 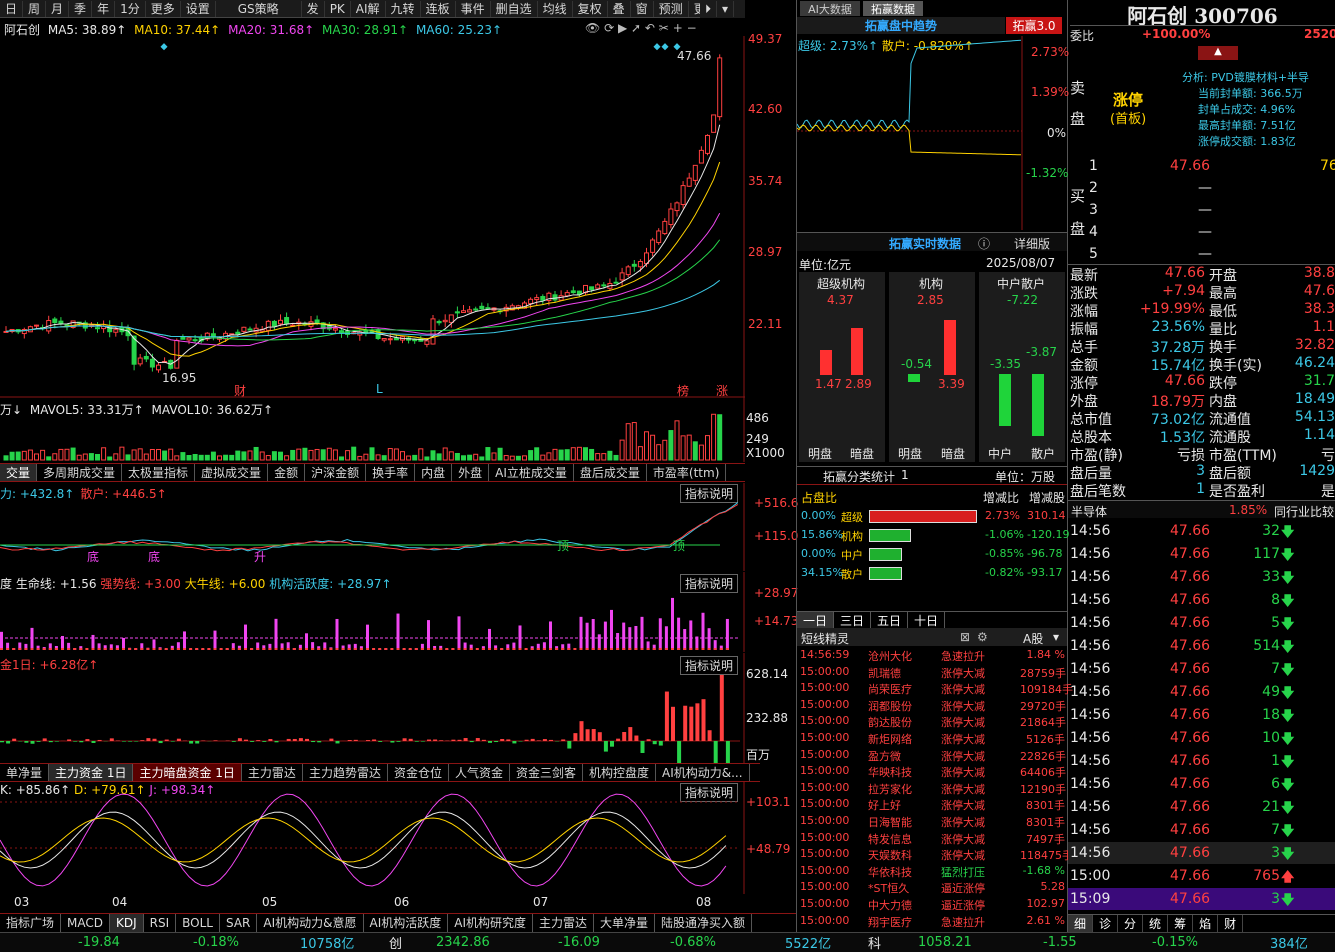 What do you see at coordinates (890, 772) in the screenshot?
I see `jl-stock: 华映科技` at bounding box center [890, 772].